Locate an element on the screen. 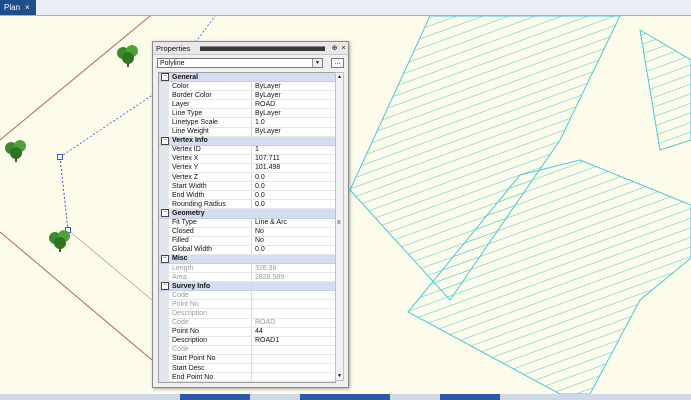 The height and width of the screenshot is (400, 691). chevron-down-icon: ▼ is located at coordinates (317, 63).